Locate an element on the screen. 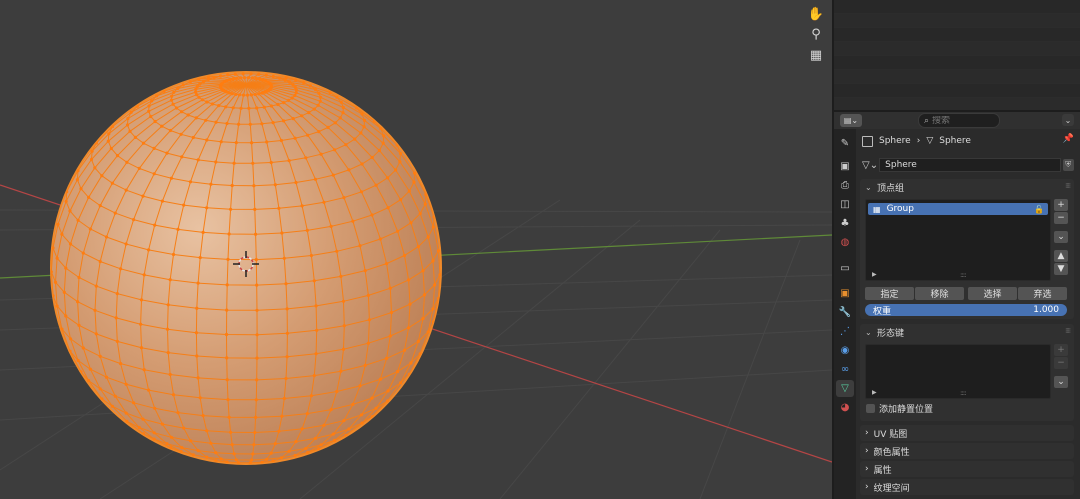 The width and height of the screenshot is (1080, 499). search-box: ⌕ is located at coordinates (959, 120).